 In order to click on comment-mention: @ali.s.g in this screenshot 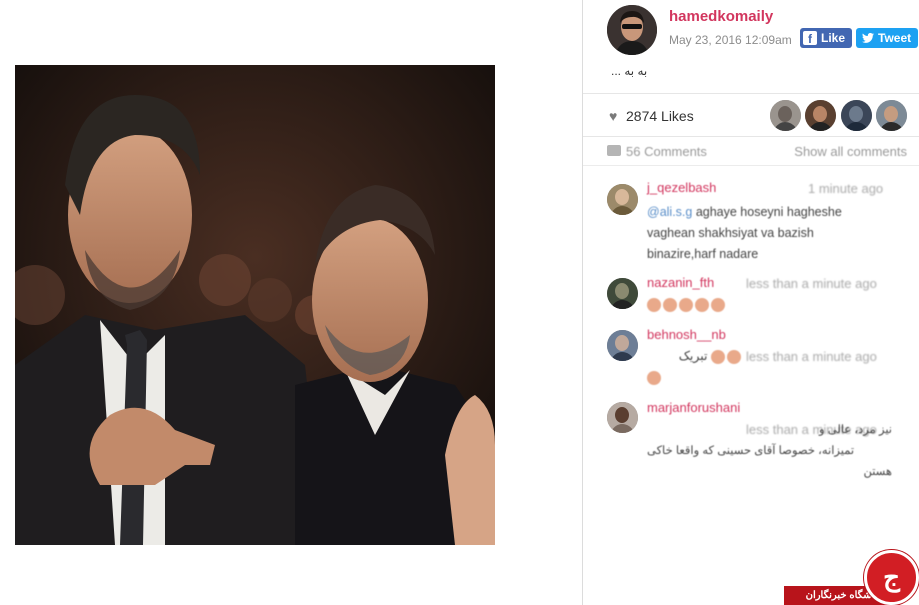, I will do `click(669, 212)`.